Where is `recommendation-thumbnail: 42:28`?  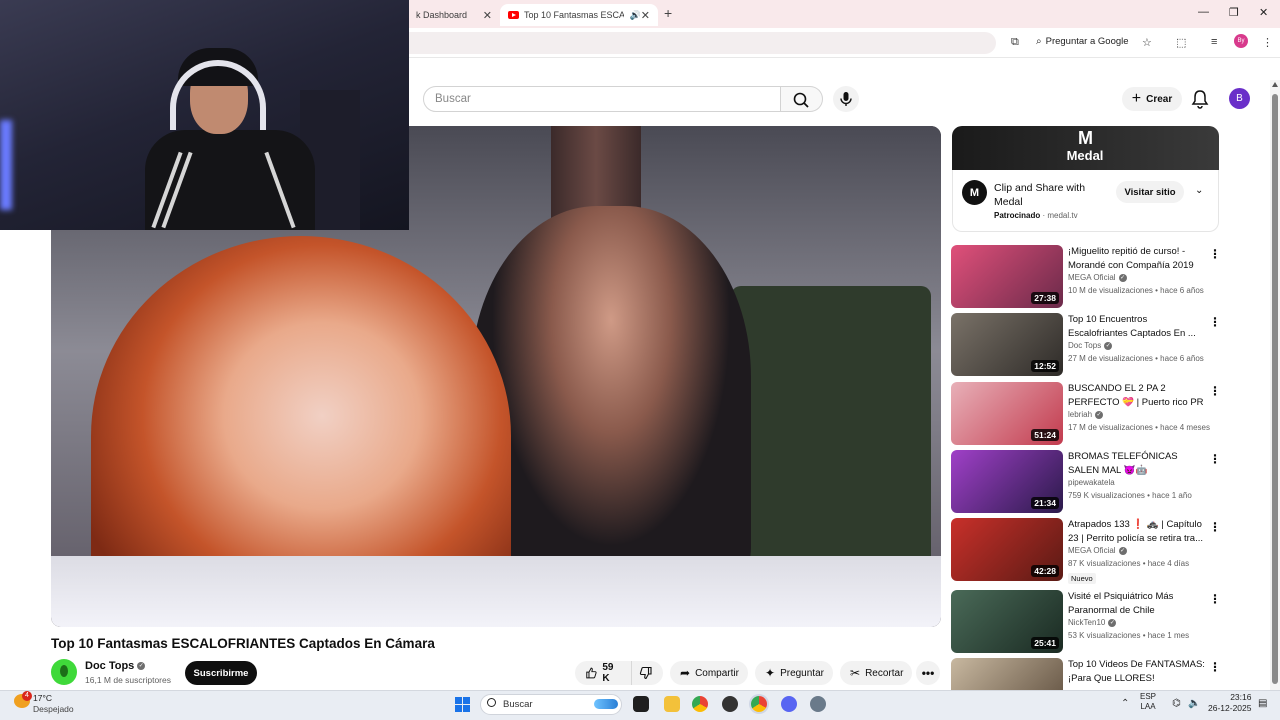 recommendation-thumbnail: 42:28 is located at coordinates (1007, 549).